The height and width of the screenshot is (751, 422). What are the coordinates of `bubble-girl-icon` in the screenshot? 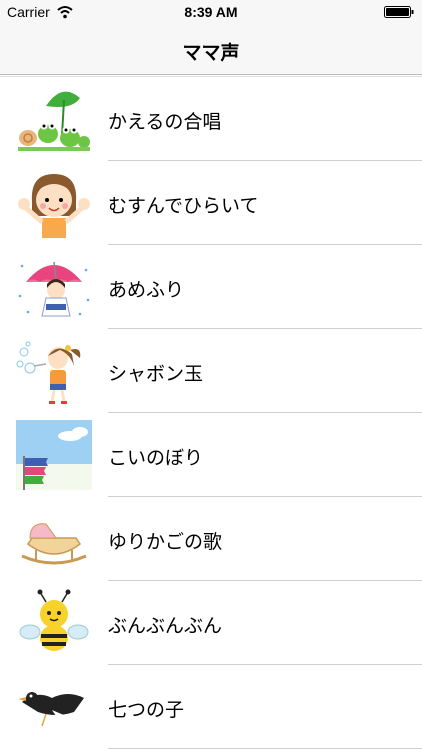 It's located at (54, 371).